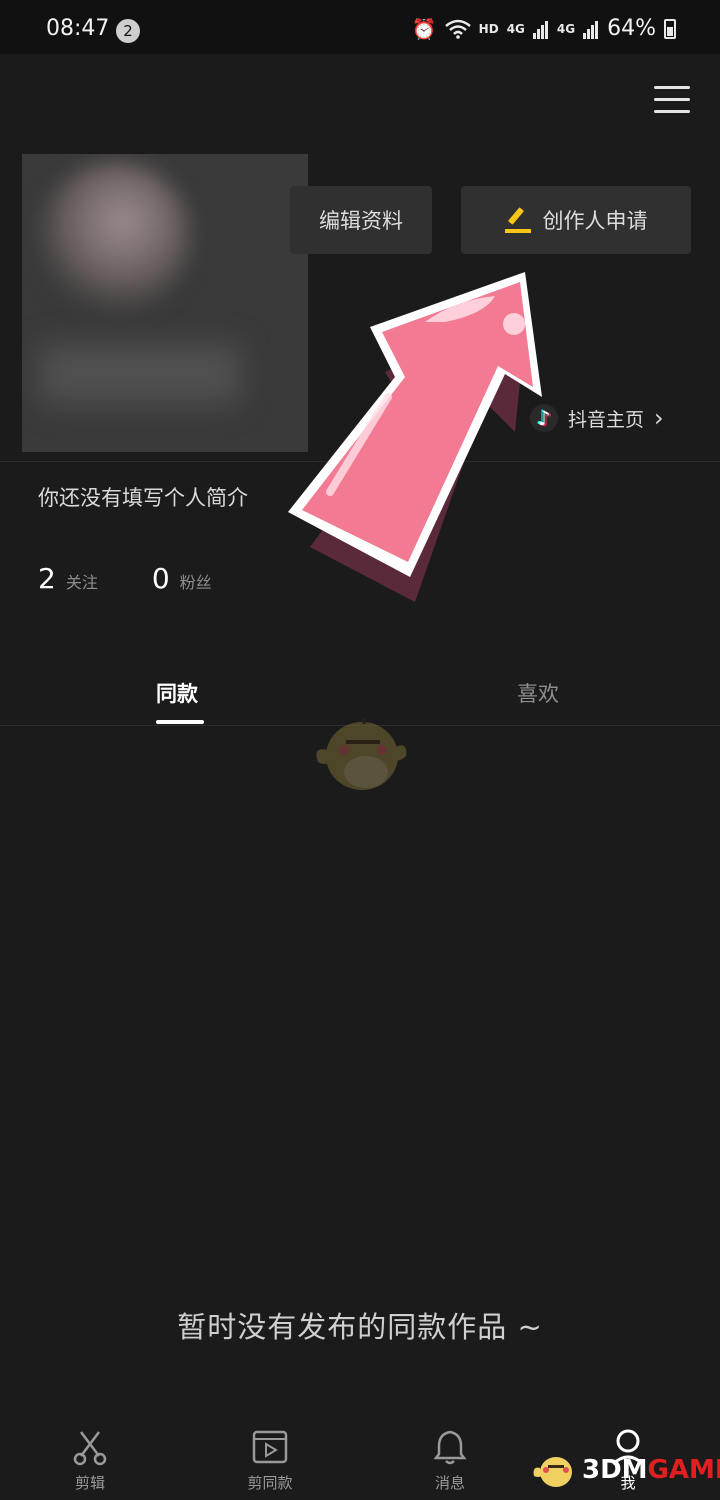 Image resolution: width=720 pixels, height=1500 pixels. I want to click on pointer-arrow-overlay, so click(415, 437).